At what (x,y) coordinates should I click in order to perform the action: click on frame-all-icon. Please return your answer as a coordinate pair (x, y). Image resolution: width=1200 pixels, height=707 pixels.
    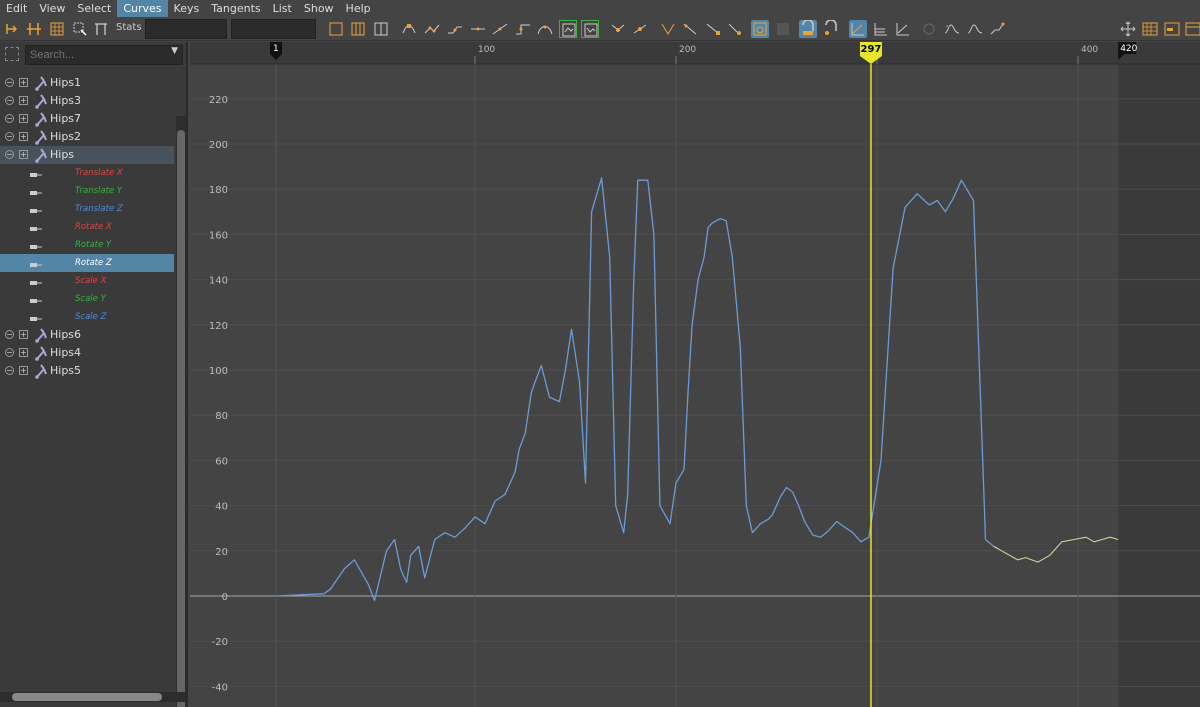
    Looking at the image, I should click on (336, 29).